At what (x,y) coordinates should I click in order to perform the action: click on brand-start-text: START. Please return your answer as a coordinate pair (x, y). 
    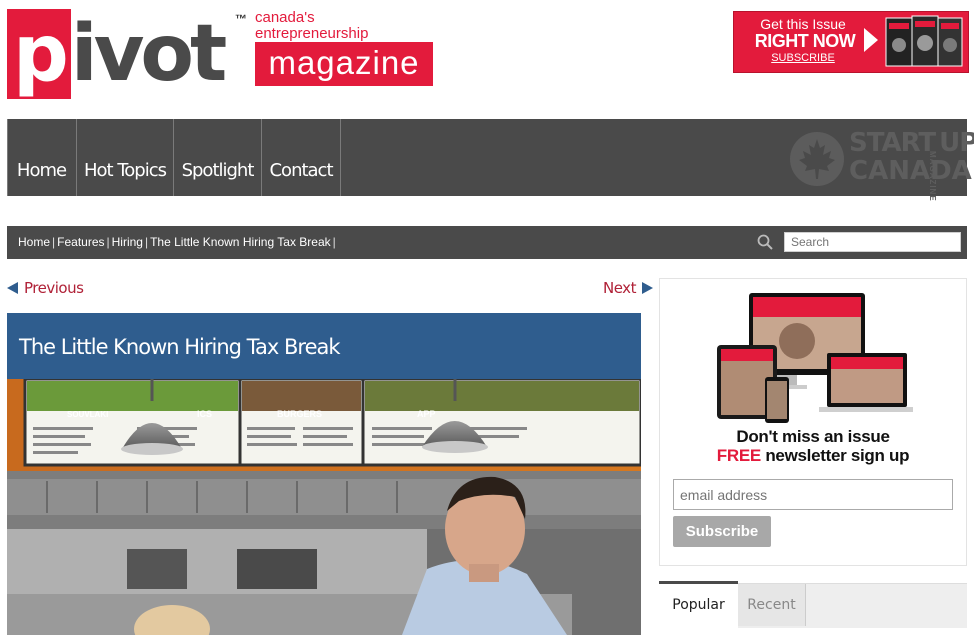
    Looking at the image, I should click on (892, 143).